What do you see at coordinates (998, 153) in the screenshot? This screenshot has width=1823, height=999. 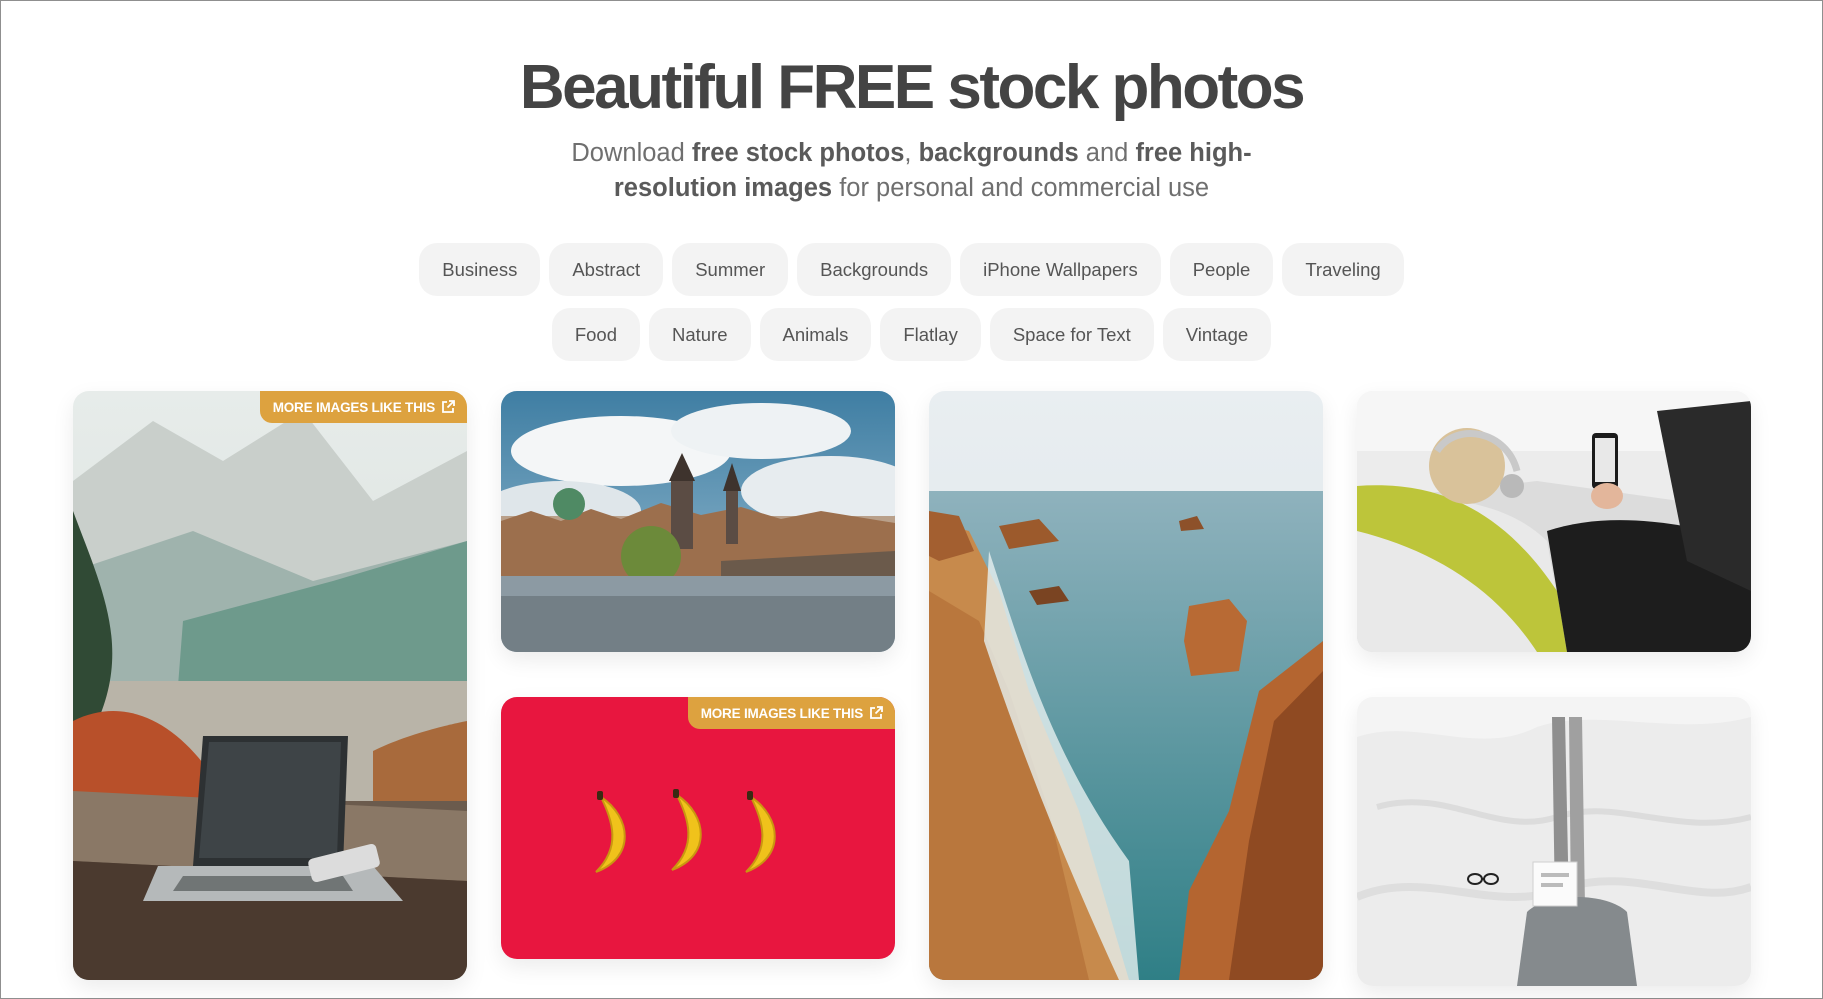 I see `subtitle-highlight: backgrounds` at bounding box center [998, 153].